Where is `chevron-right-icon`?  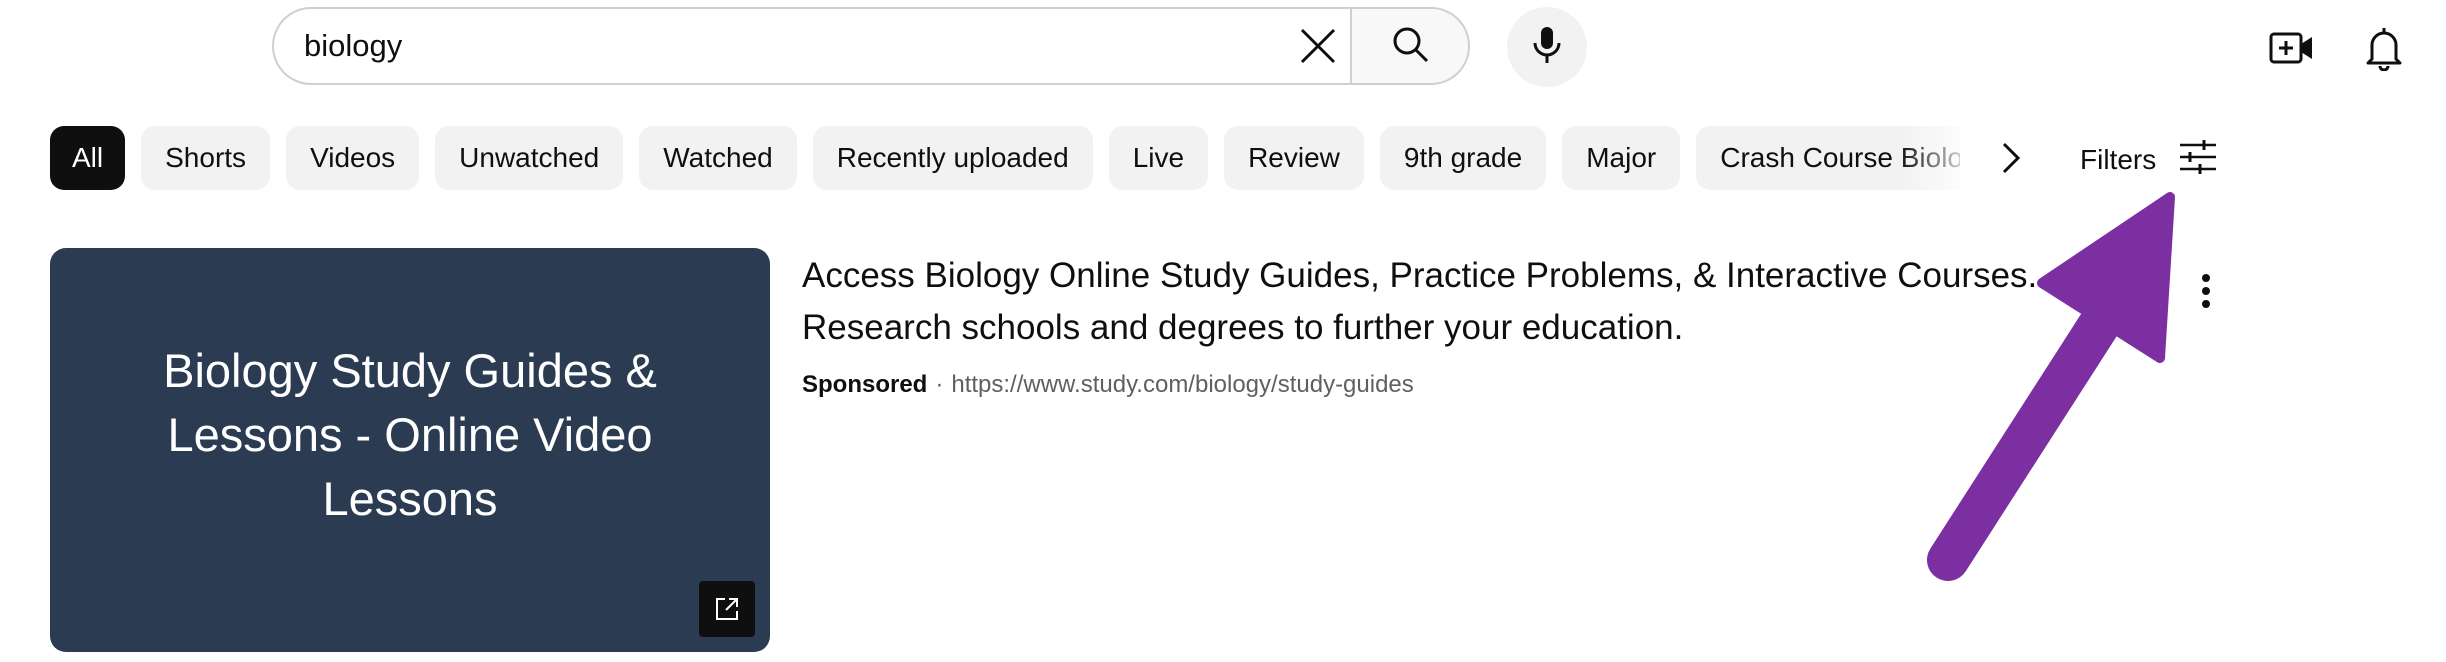
chevron-right-icon is located at coordinates (2010, 158).